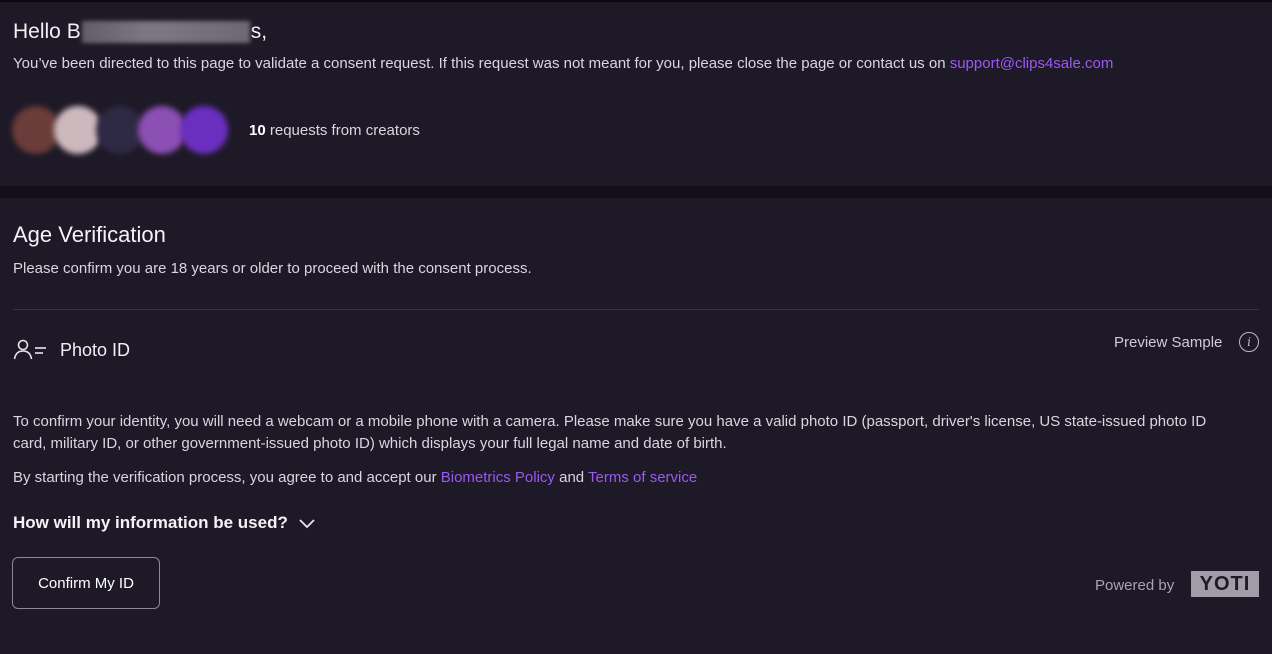 This screenshot has height=654, width=1272. I want to click on greeting-prefix: Hello B, so click(47, 31).